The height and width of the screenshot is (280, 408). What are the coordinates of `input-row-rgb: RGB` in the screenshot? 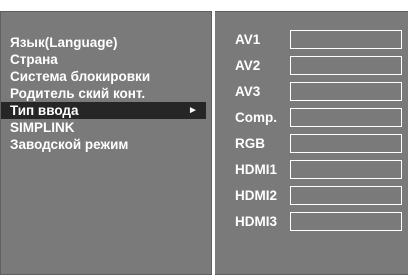 It's located at (311, 144).